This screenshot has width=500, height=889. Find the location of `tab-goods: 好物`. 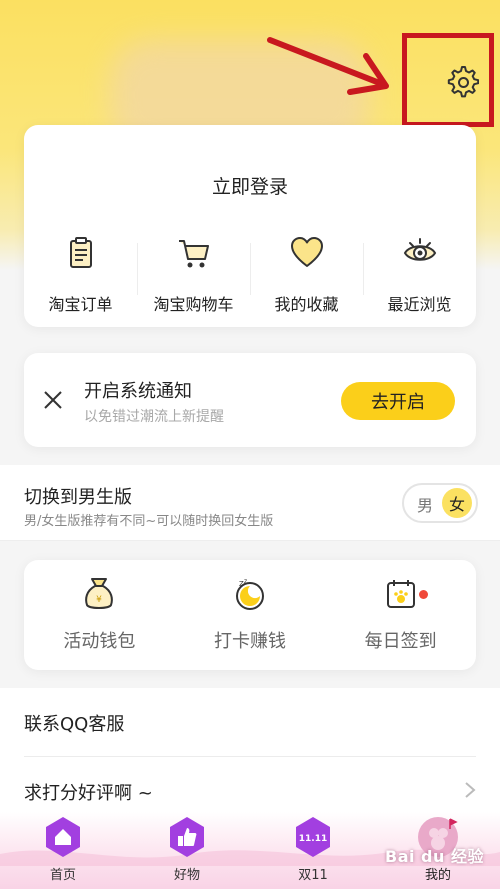

tab-goods: 好物 is located at coordinates (187, 849).